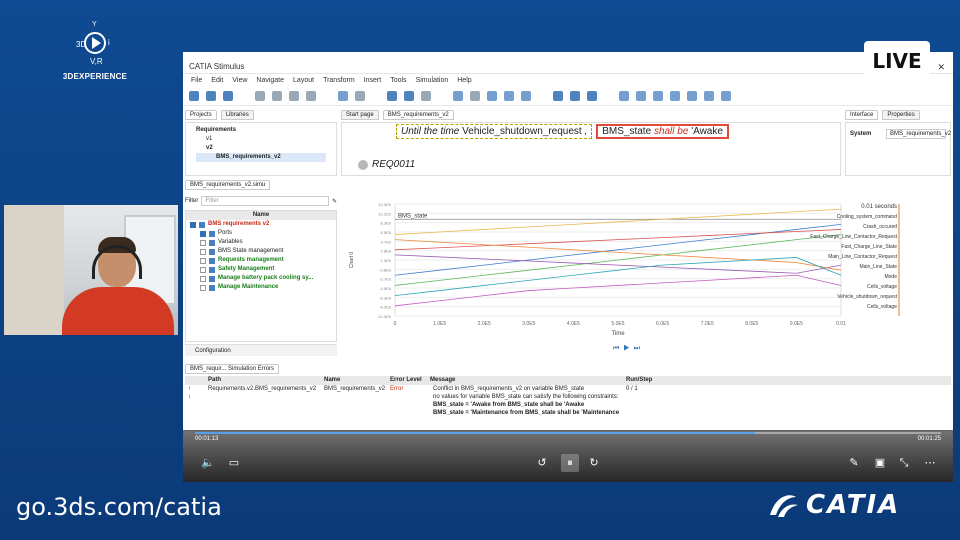  What do you see at coordinates (261, 251) in the screenshot?
I see `list-item: BMS State management` at bounding box center [261, 251].